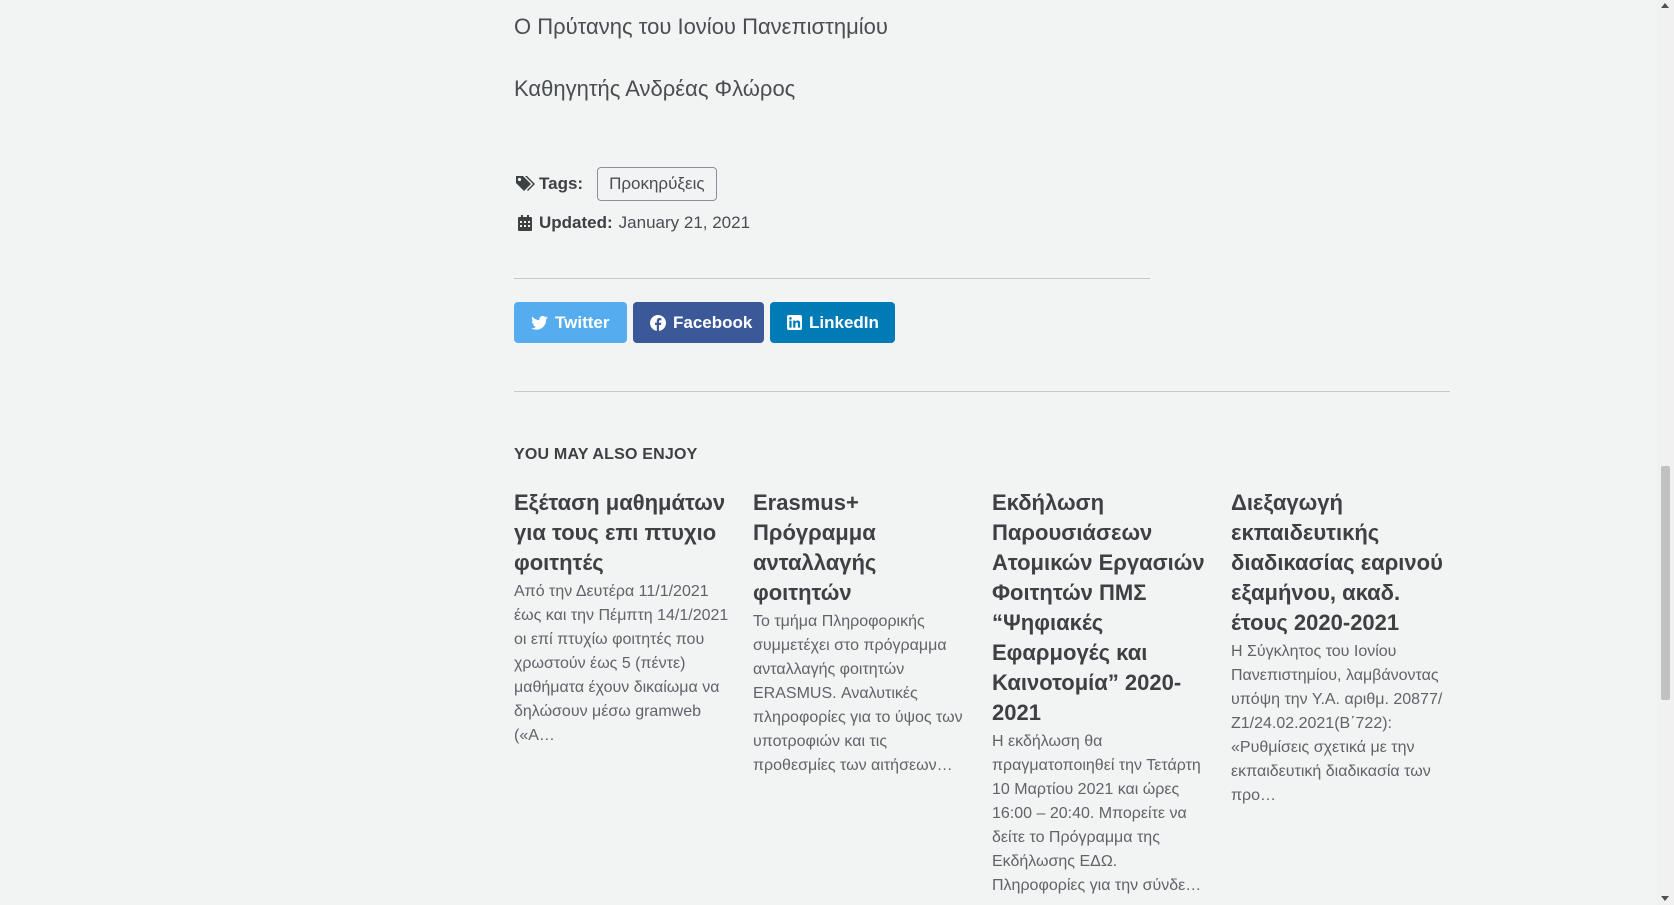 The image size is (1674, 905). What do you see at coordinates (861, 548) in the screenshot?
I see `related-card-title: Erasmus+ Πρόγραμμα ανταλλαγής φοιτητών` at bounding box center [861, 548].